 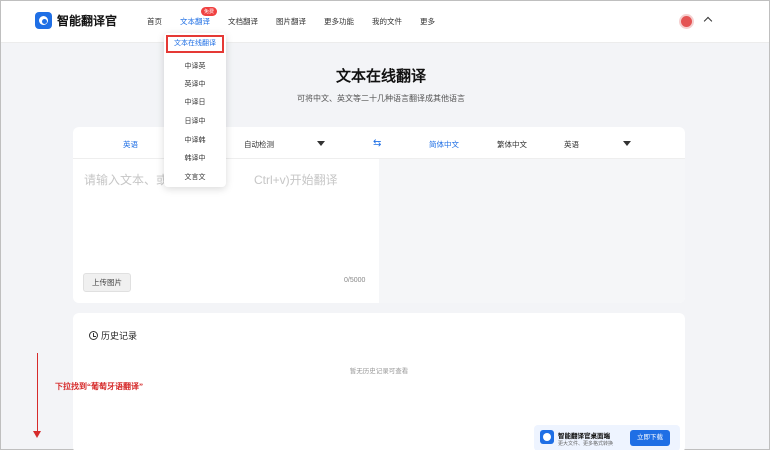 I want to click on nav-item-more: 更多, so click(x=427, y=21).